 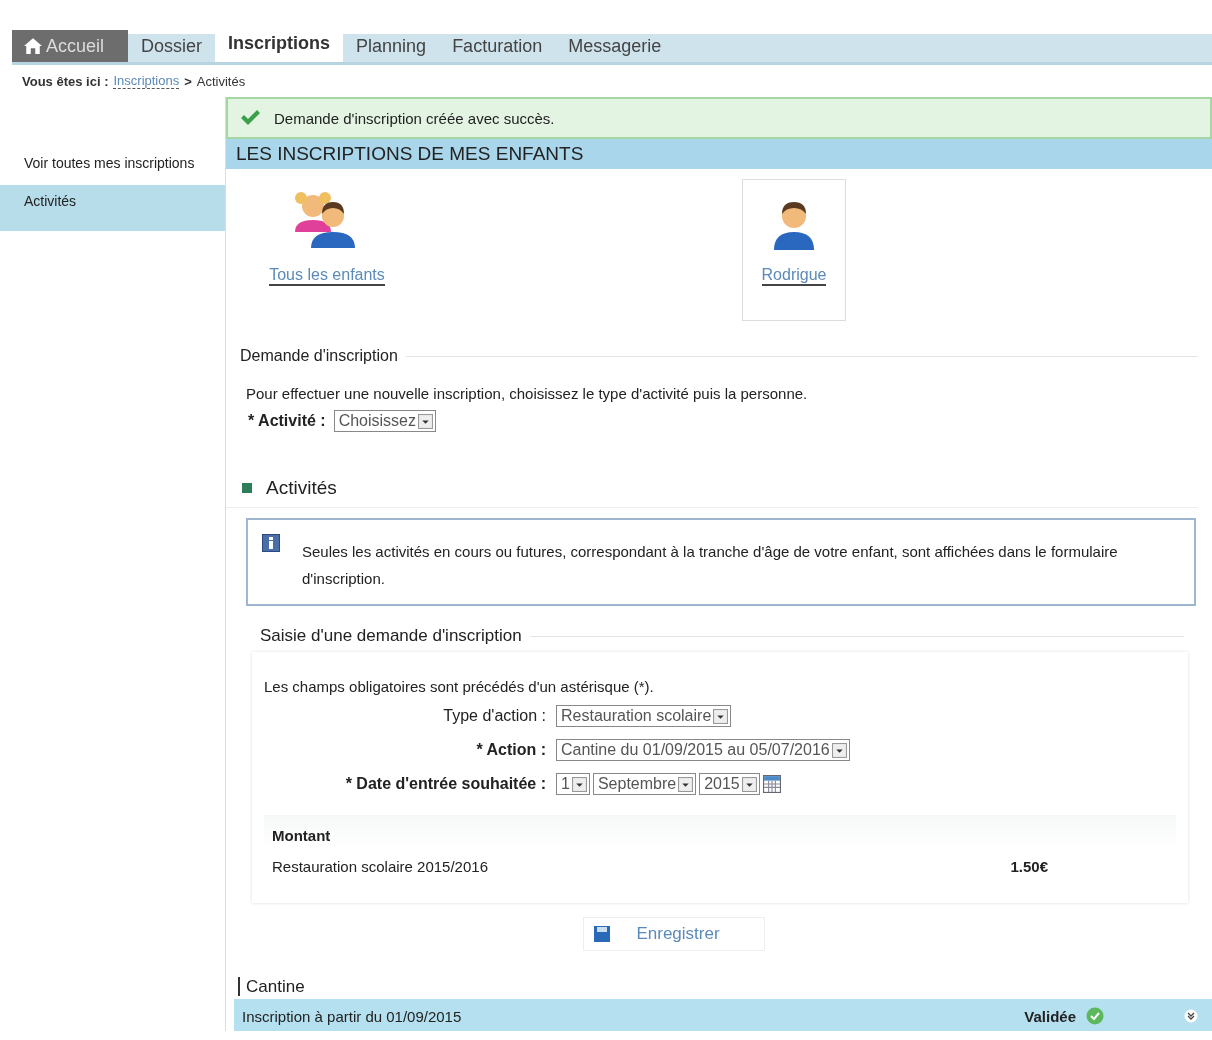 I want to click on select-field: Restauration scolaire, so click(x=644, y=716).